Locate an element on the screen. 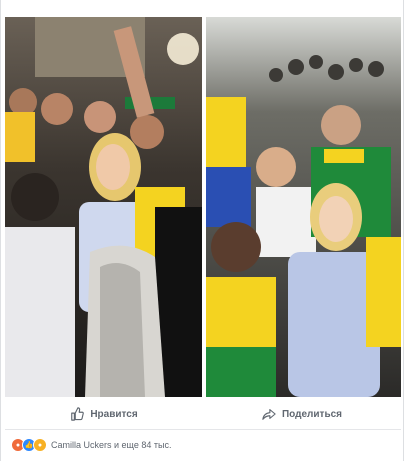  like-label: Нравится is located at coordinates (114, 414).